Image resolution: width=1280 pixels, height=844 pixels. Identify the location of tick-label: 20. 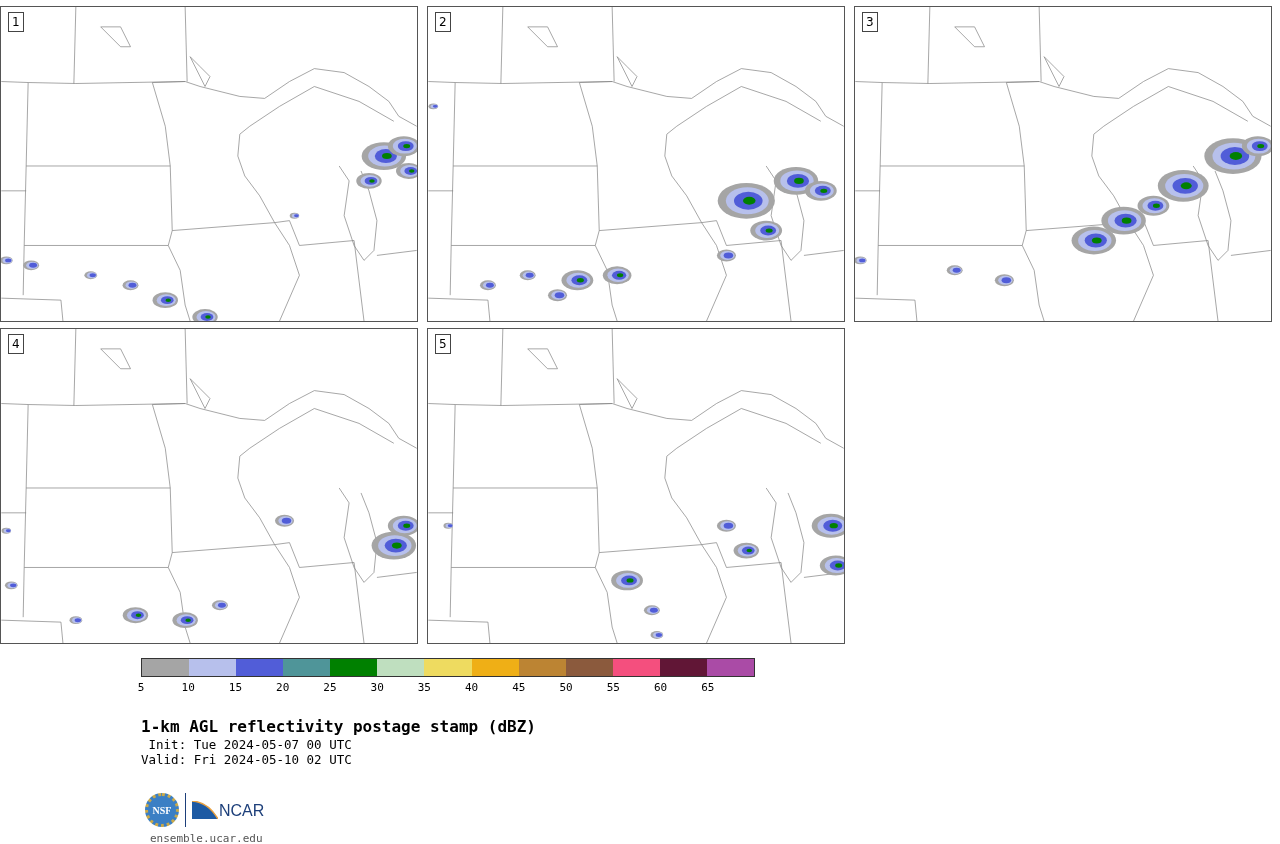
(283, 687).